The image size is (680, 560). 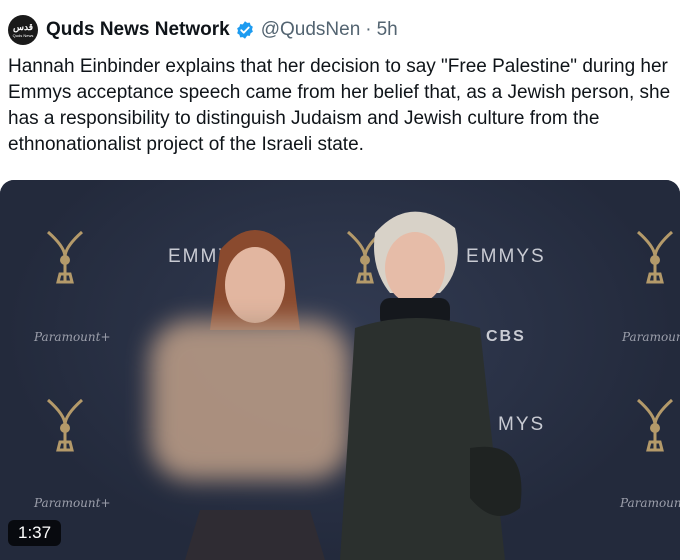 I want to click on author-name: Quds News Network, so click(x=138, y=30).